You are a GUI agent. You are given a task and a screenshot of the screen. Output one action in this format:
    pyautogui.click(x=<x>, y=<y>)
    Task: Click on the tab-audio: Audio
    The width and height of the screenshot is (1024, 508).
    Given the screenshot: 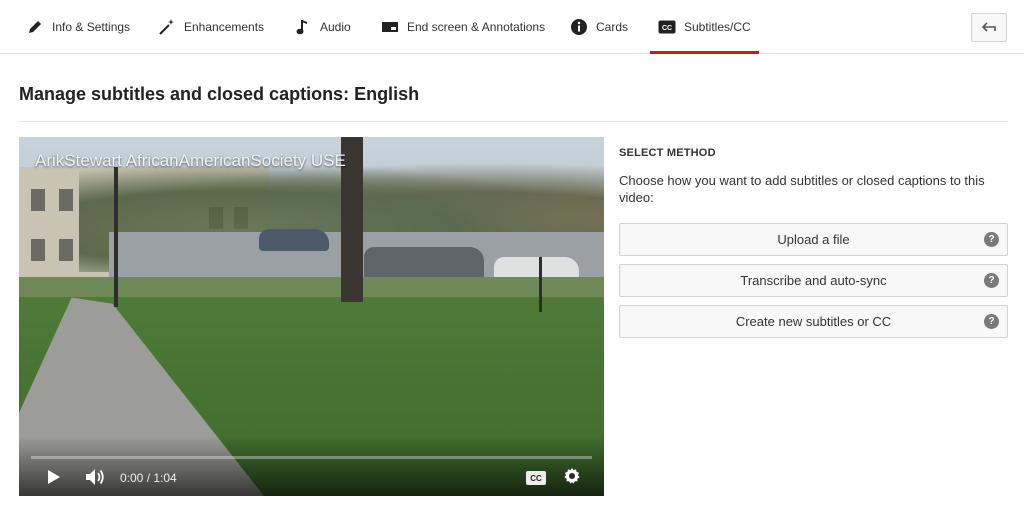 What is the action you would take?
    pyautogui.click(x=322, y=27)
    